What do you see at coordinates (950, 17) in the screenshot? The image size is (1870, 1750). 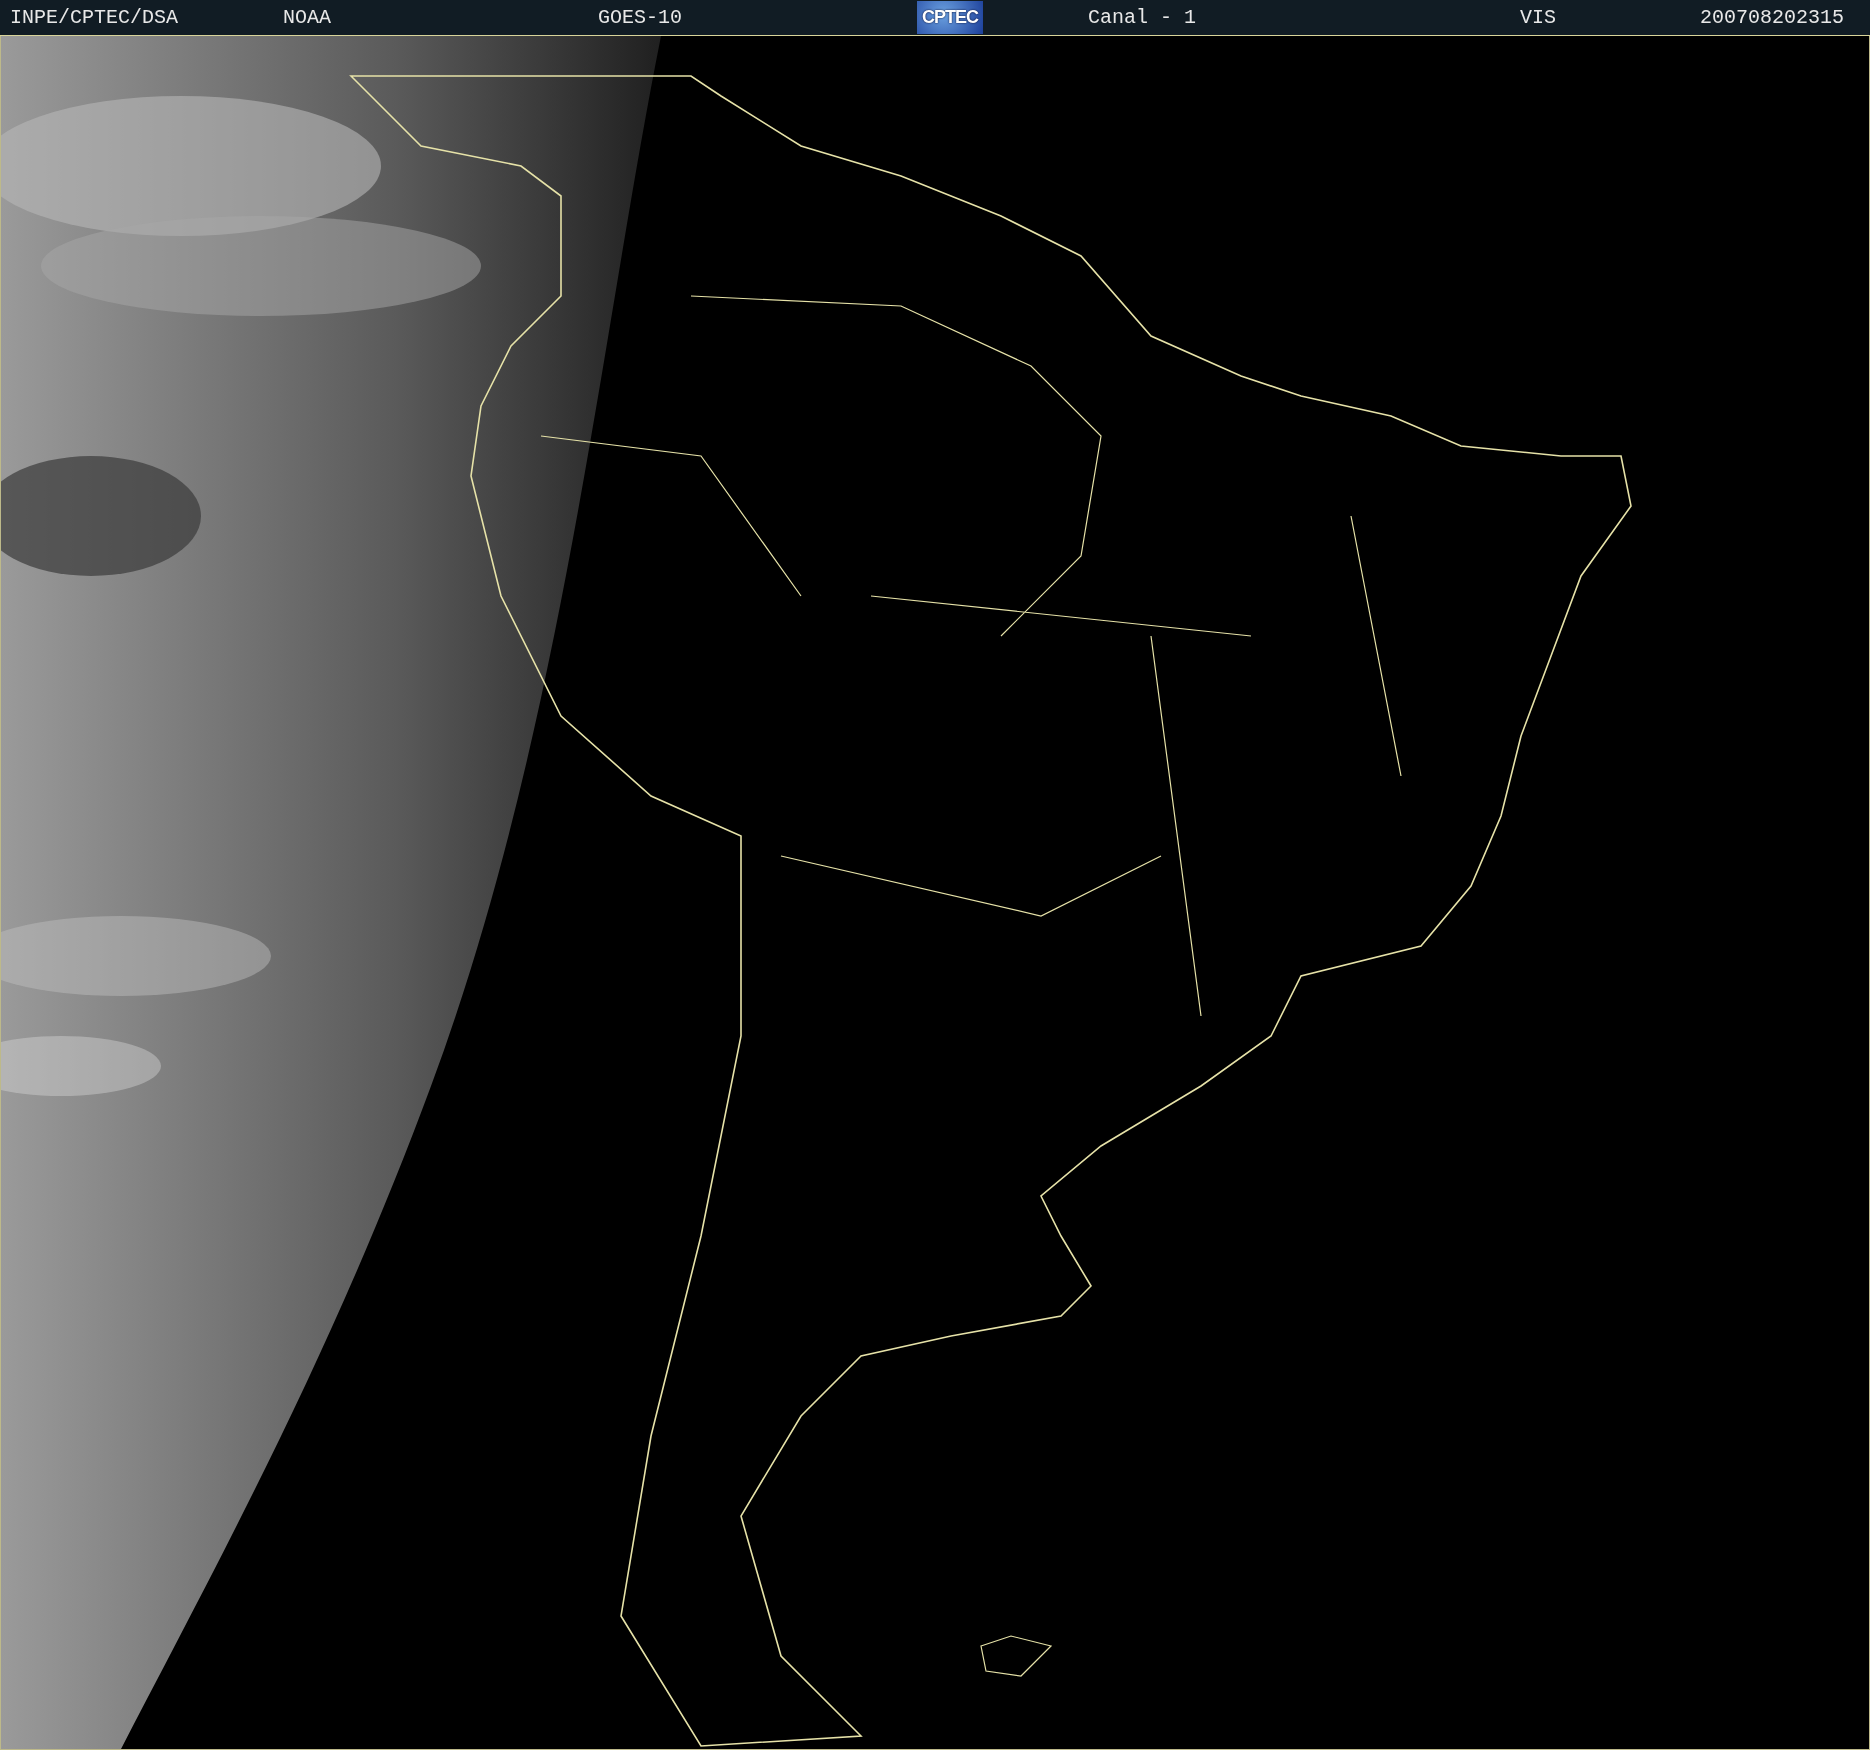 I see `logo: CPTEC` at bounding box center [950, 17].